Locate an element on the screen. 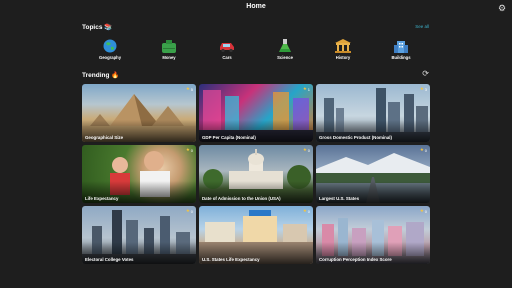  card-title: Electoral College Votes is located at coordinates (109, 259).